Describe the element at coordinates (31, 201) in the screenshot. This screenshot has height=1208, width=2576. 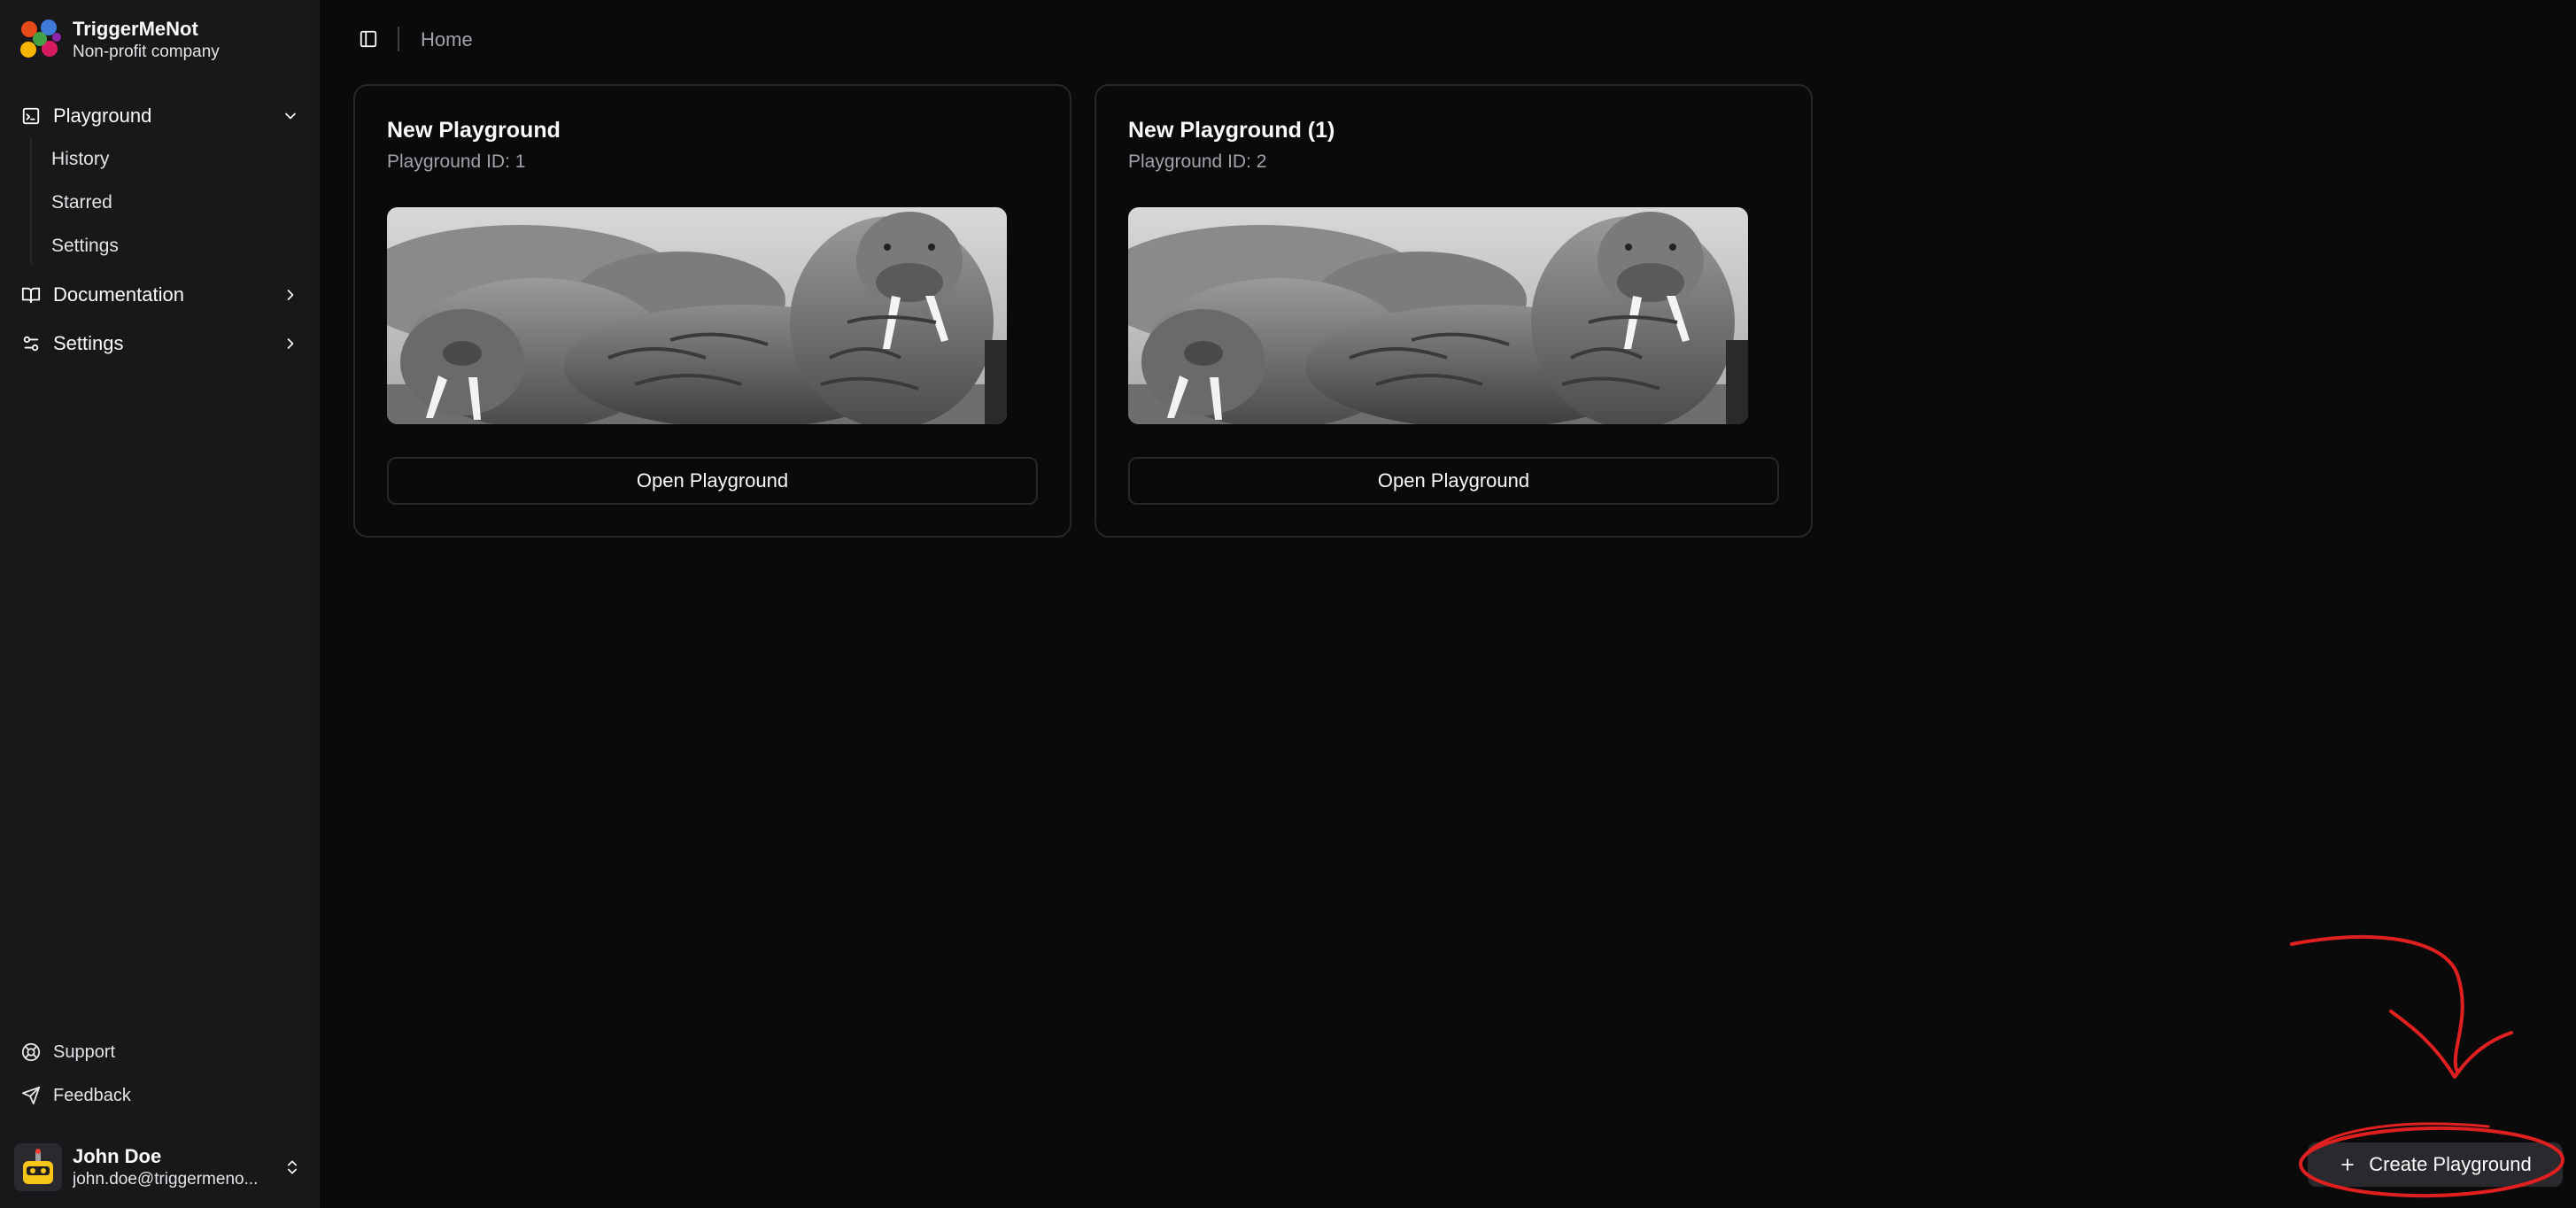
I see `submenu-rail` at that location.